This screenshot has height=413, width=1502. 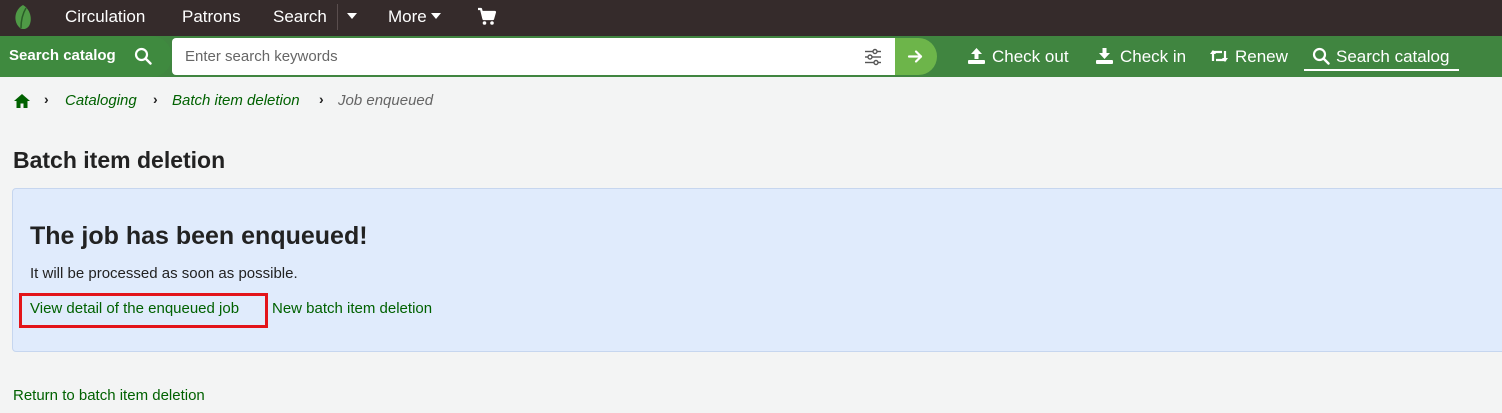 I want to click on nav-search: Search, so click(x=300, y=18).